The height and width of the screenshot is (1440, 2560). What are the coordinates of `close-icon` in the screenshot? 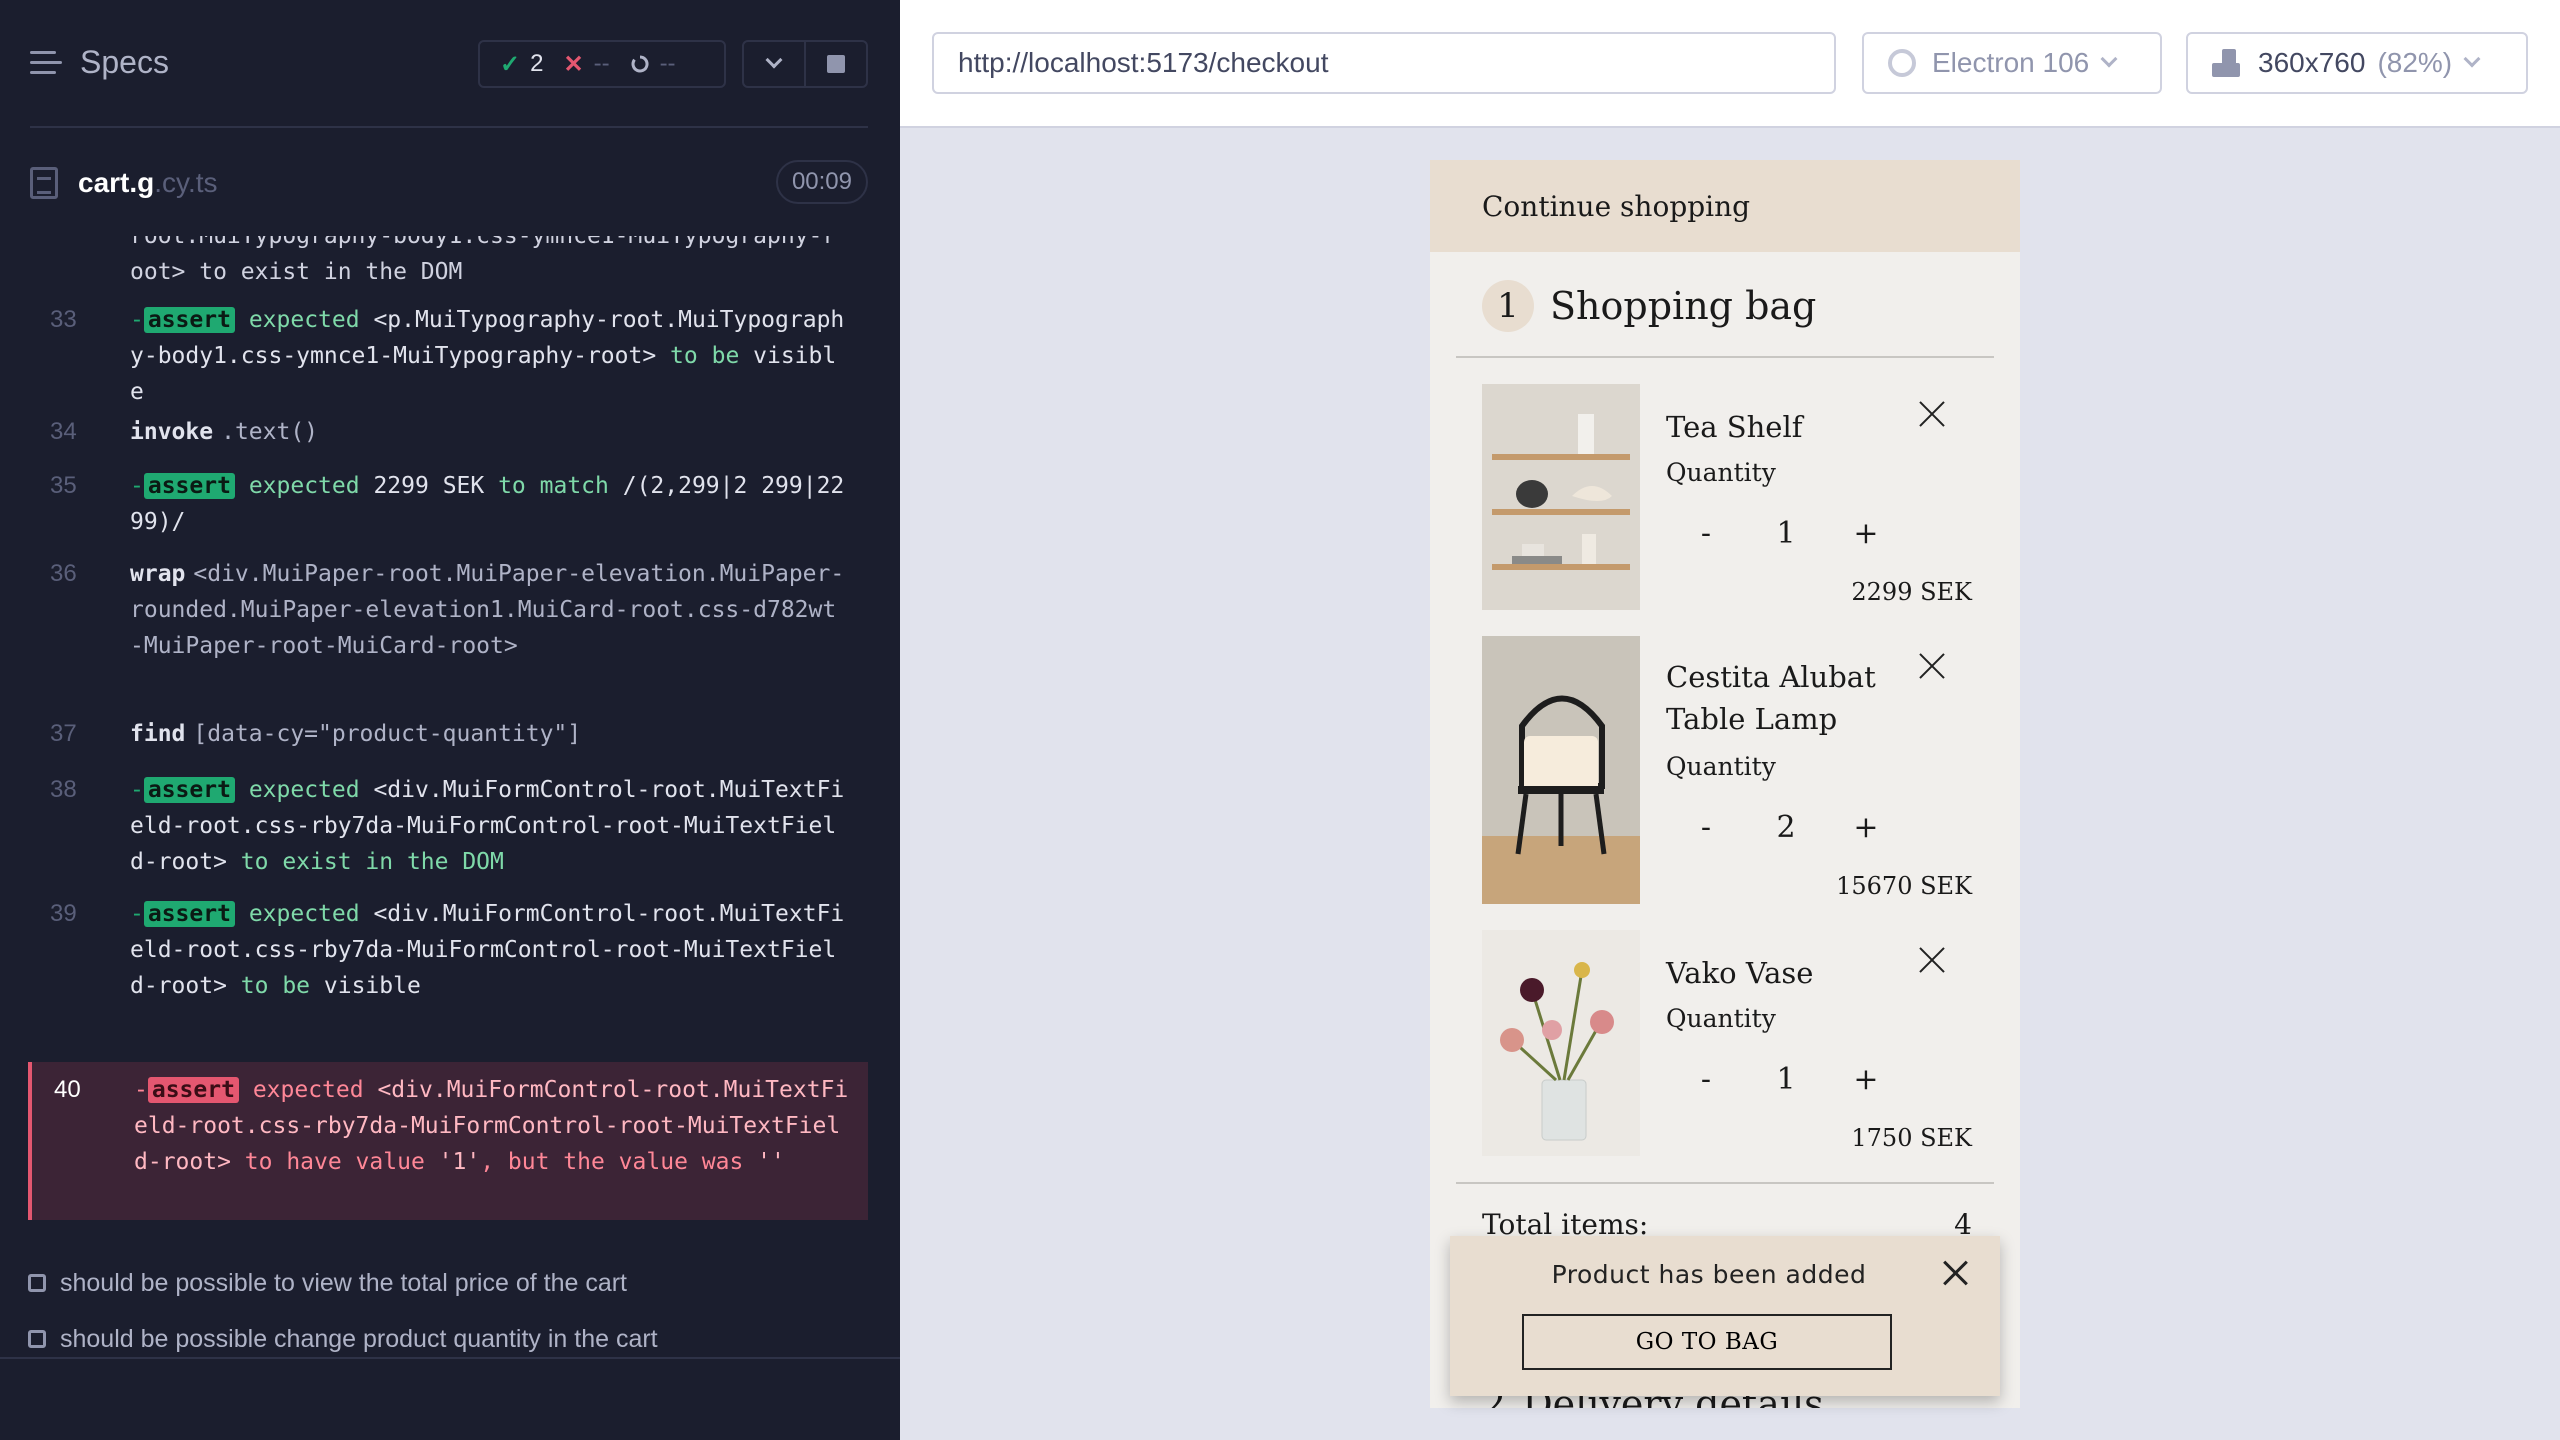 It's located at (1955, 1273).